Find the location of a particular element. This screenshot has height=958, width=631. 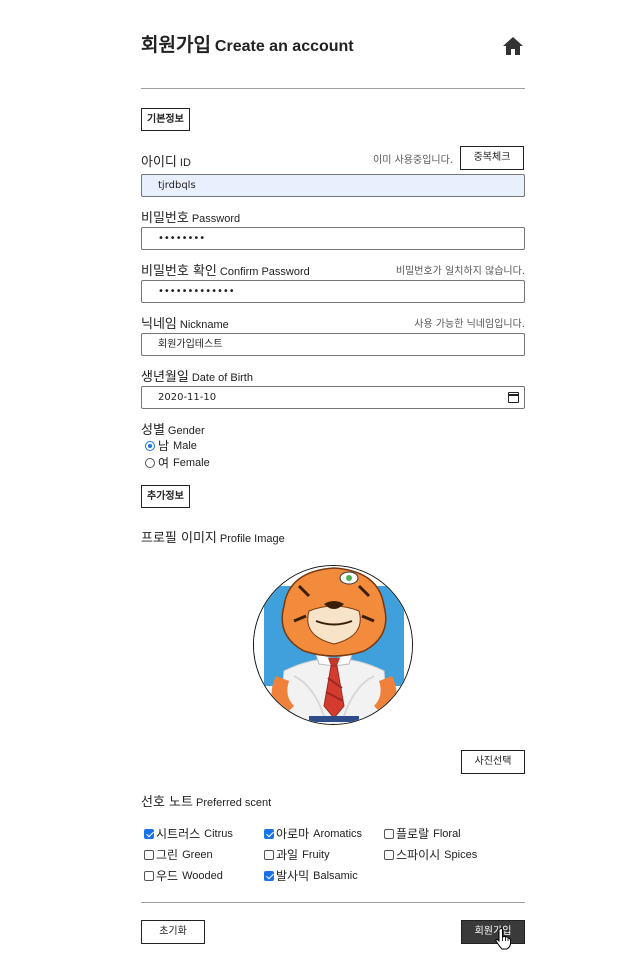

male-label-en: Male is located at coordinates (185, 445).